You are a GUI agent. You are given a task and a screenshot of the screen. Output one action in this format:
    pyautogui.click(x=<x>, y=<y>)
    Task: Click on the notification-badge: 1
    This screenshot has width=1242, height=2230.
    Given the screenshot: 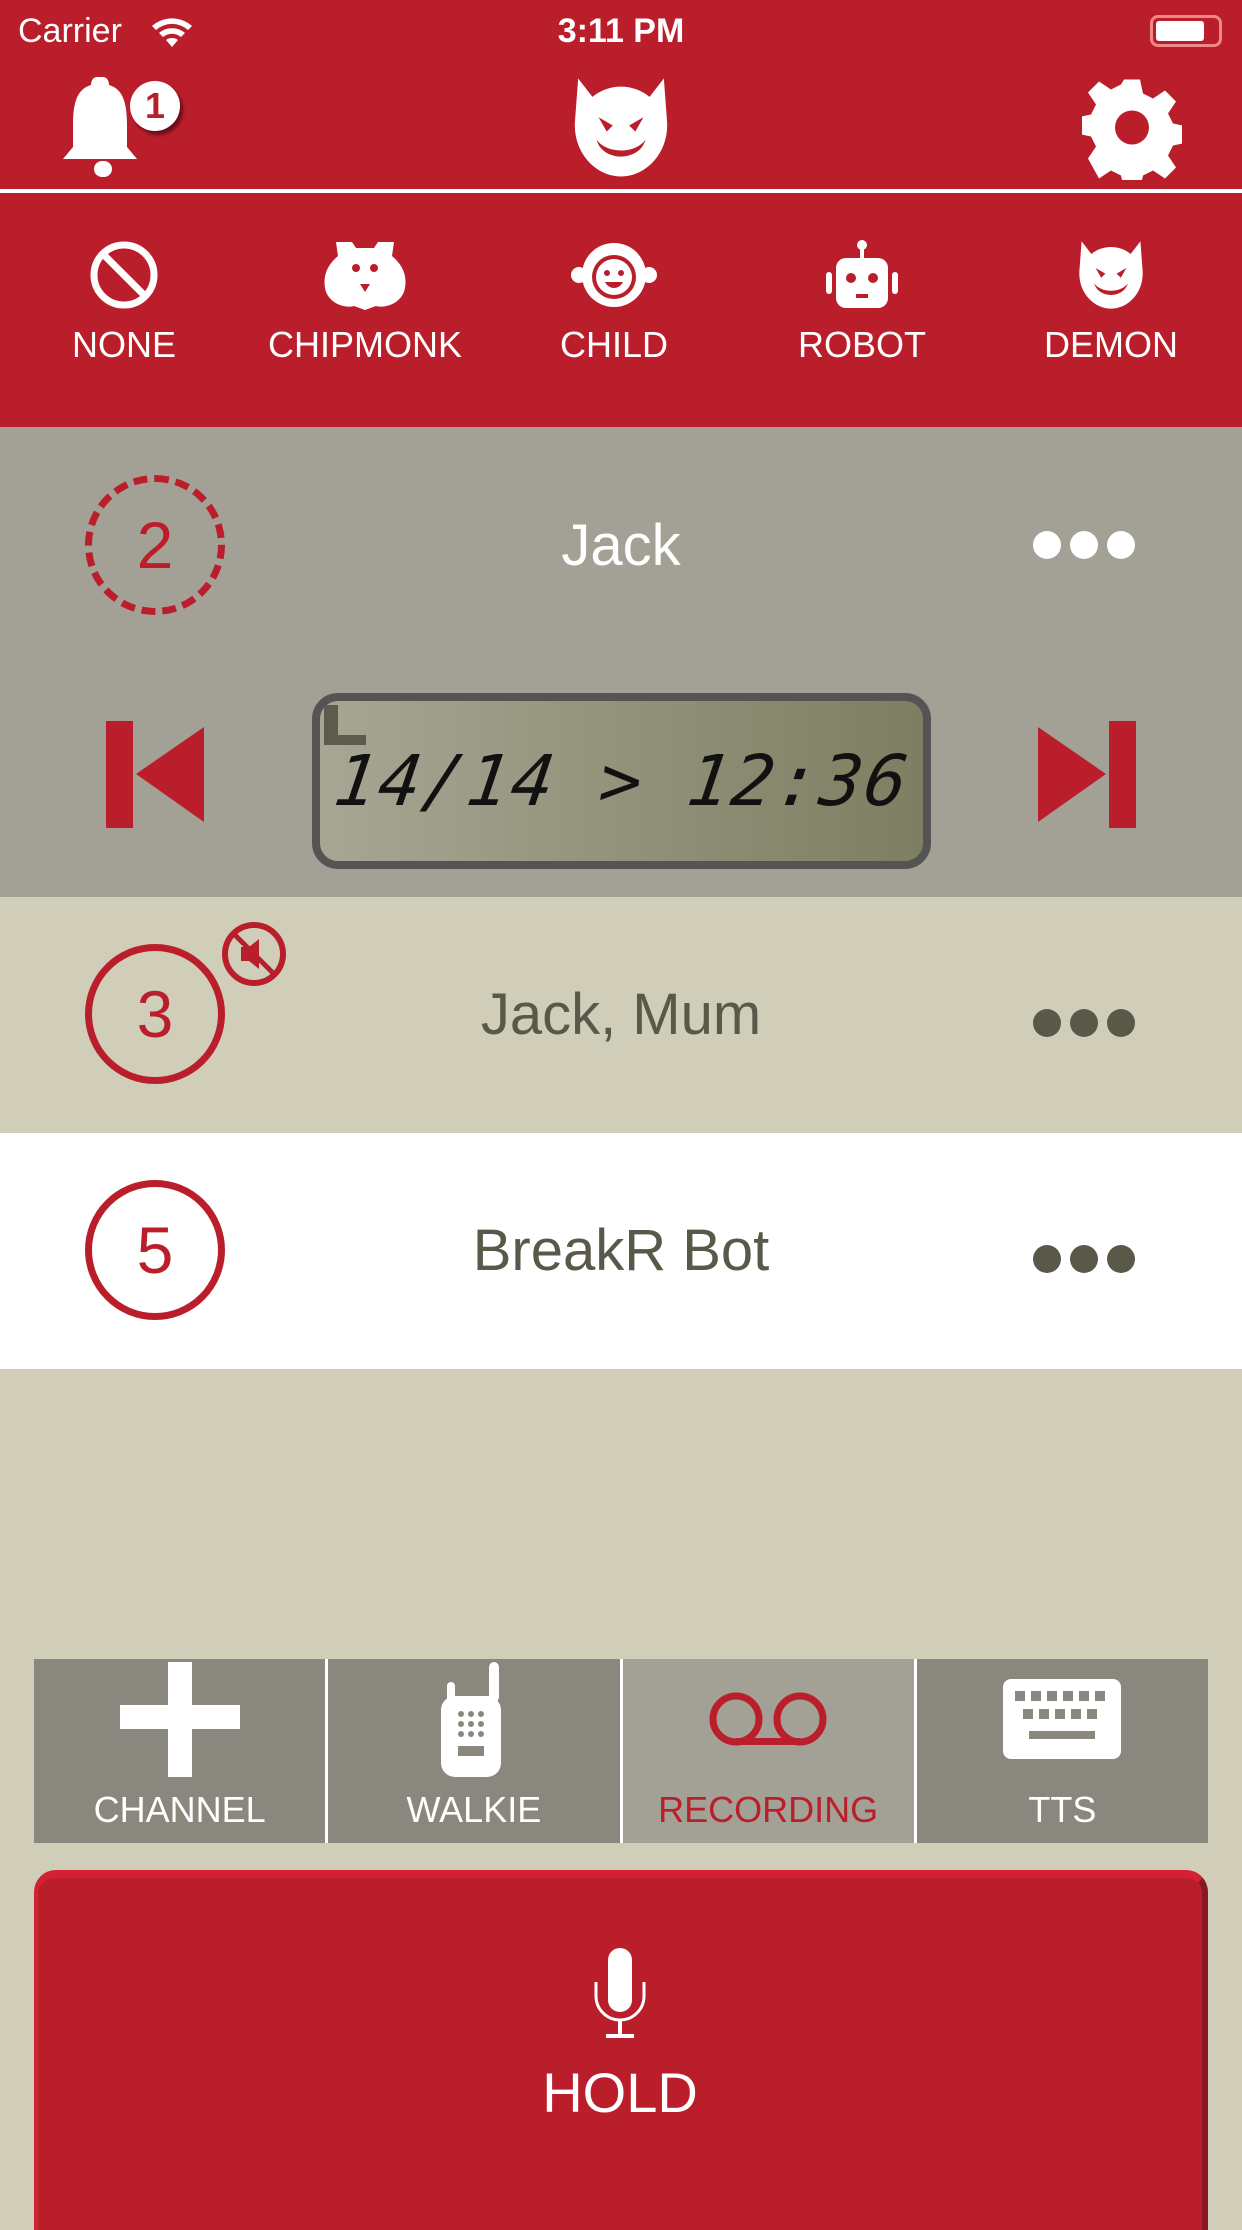 What is the action you would take?
    pyautogui.click(x=155, y=106)
    